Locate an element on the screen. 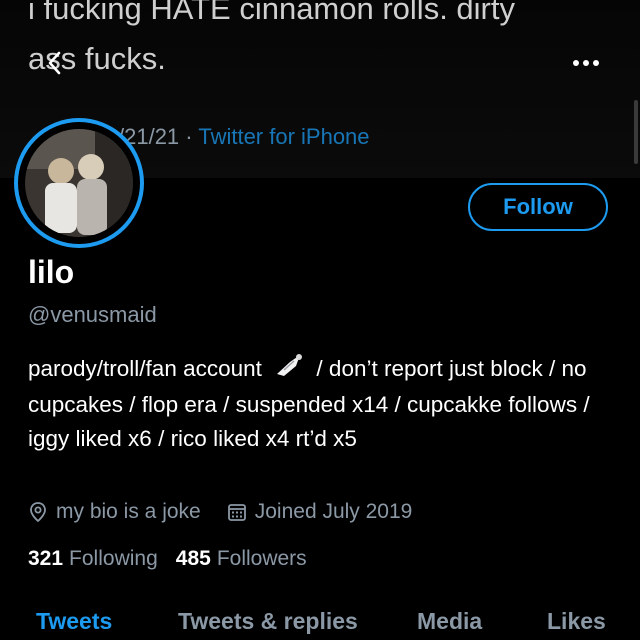 This screenshot has height=640, width=640. tweet-meta: /21/21 · Twitter for iPhone is located at coordinates (244, 137).